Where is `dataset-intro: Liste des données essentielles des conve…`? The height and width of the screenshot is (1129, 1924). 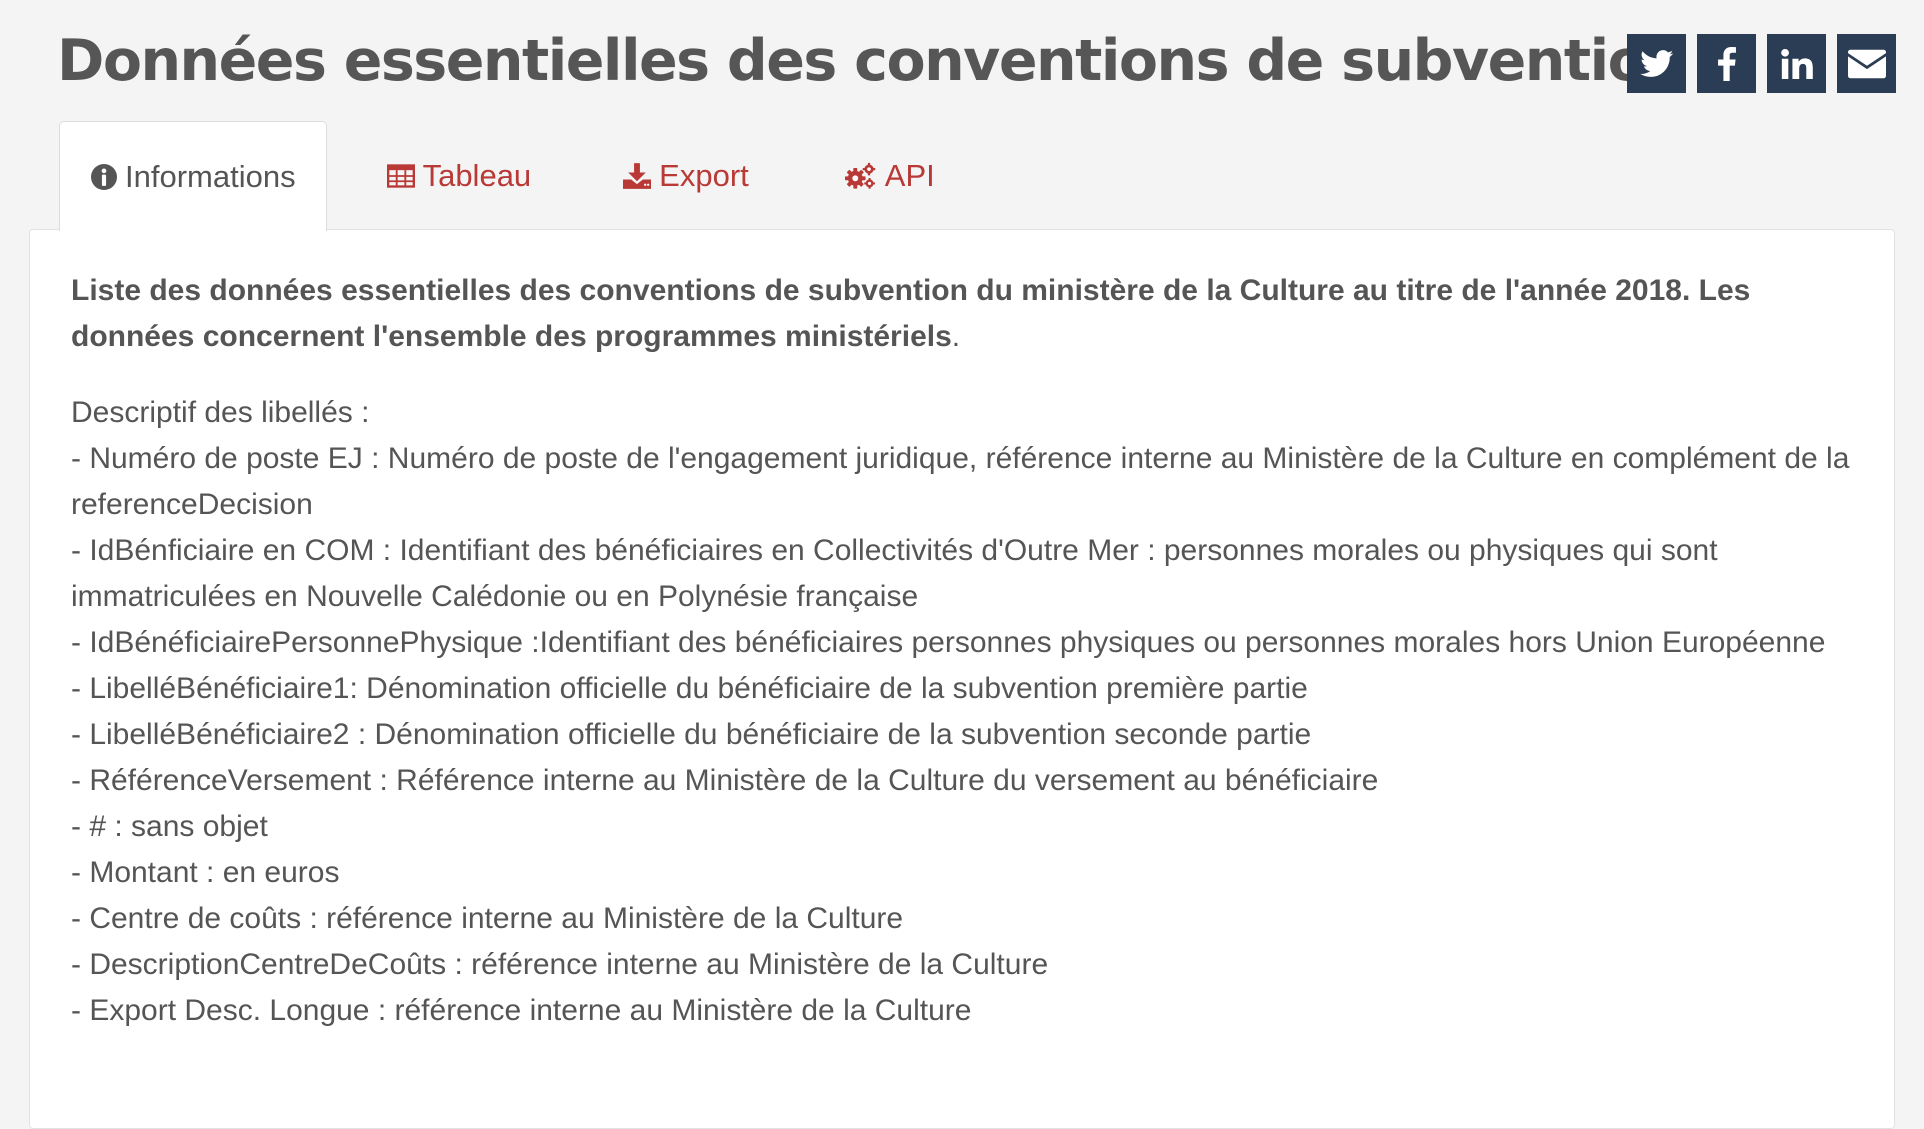
dataset-intro: Liste des données essentielles des conve… is located at coordinates (966, 314).